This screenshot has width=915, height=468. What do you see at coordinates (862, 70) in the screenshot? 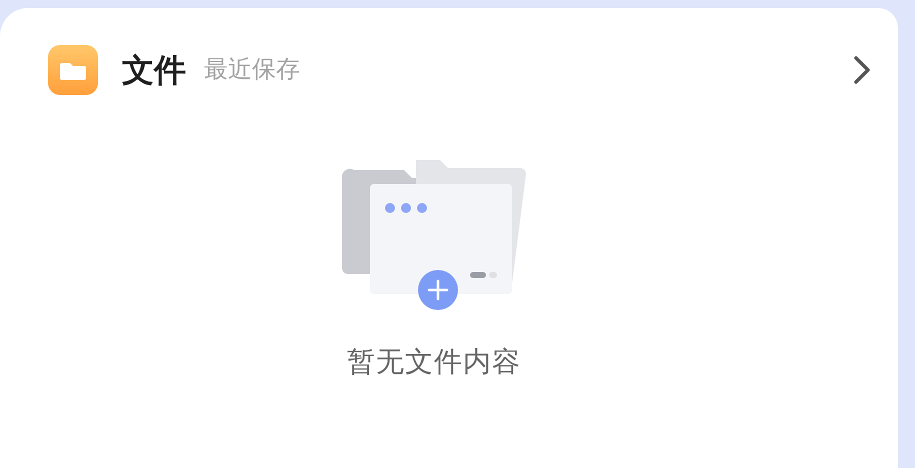
I see `chevron-right-icon` at bounding box center [862, 70].